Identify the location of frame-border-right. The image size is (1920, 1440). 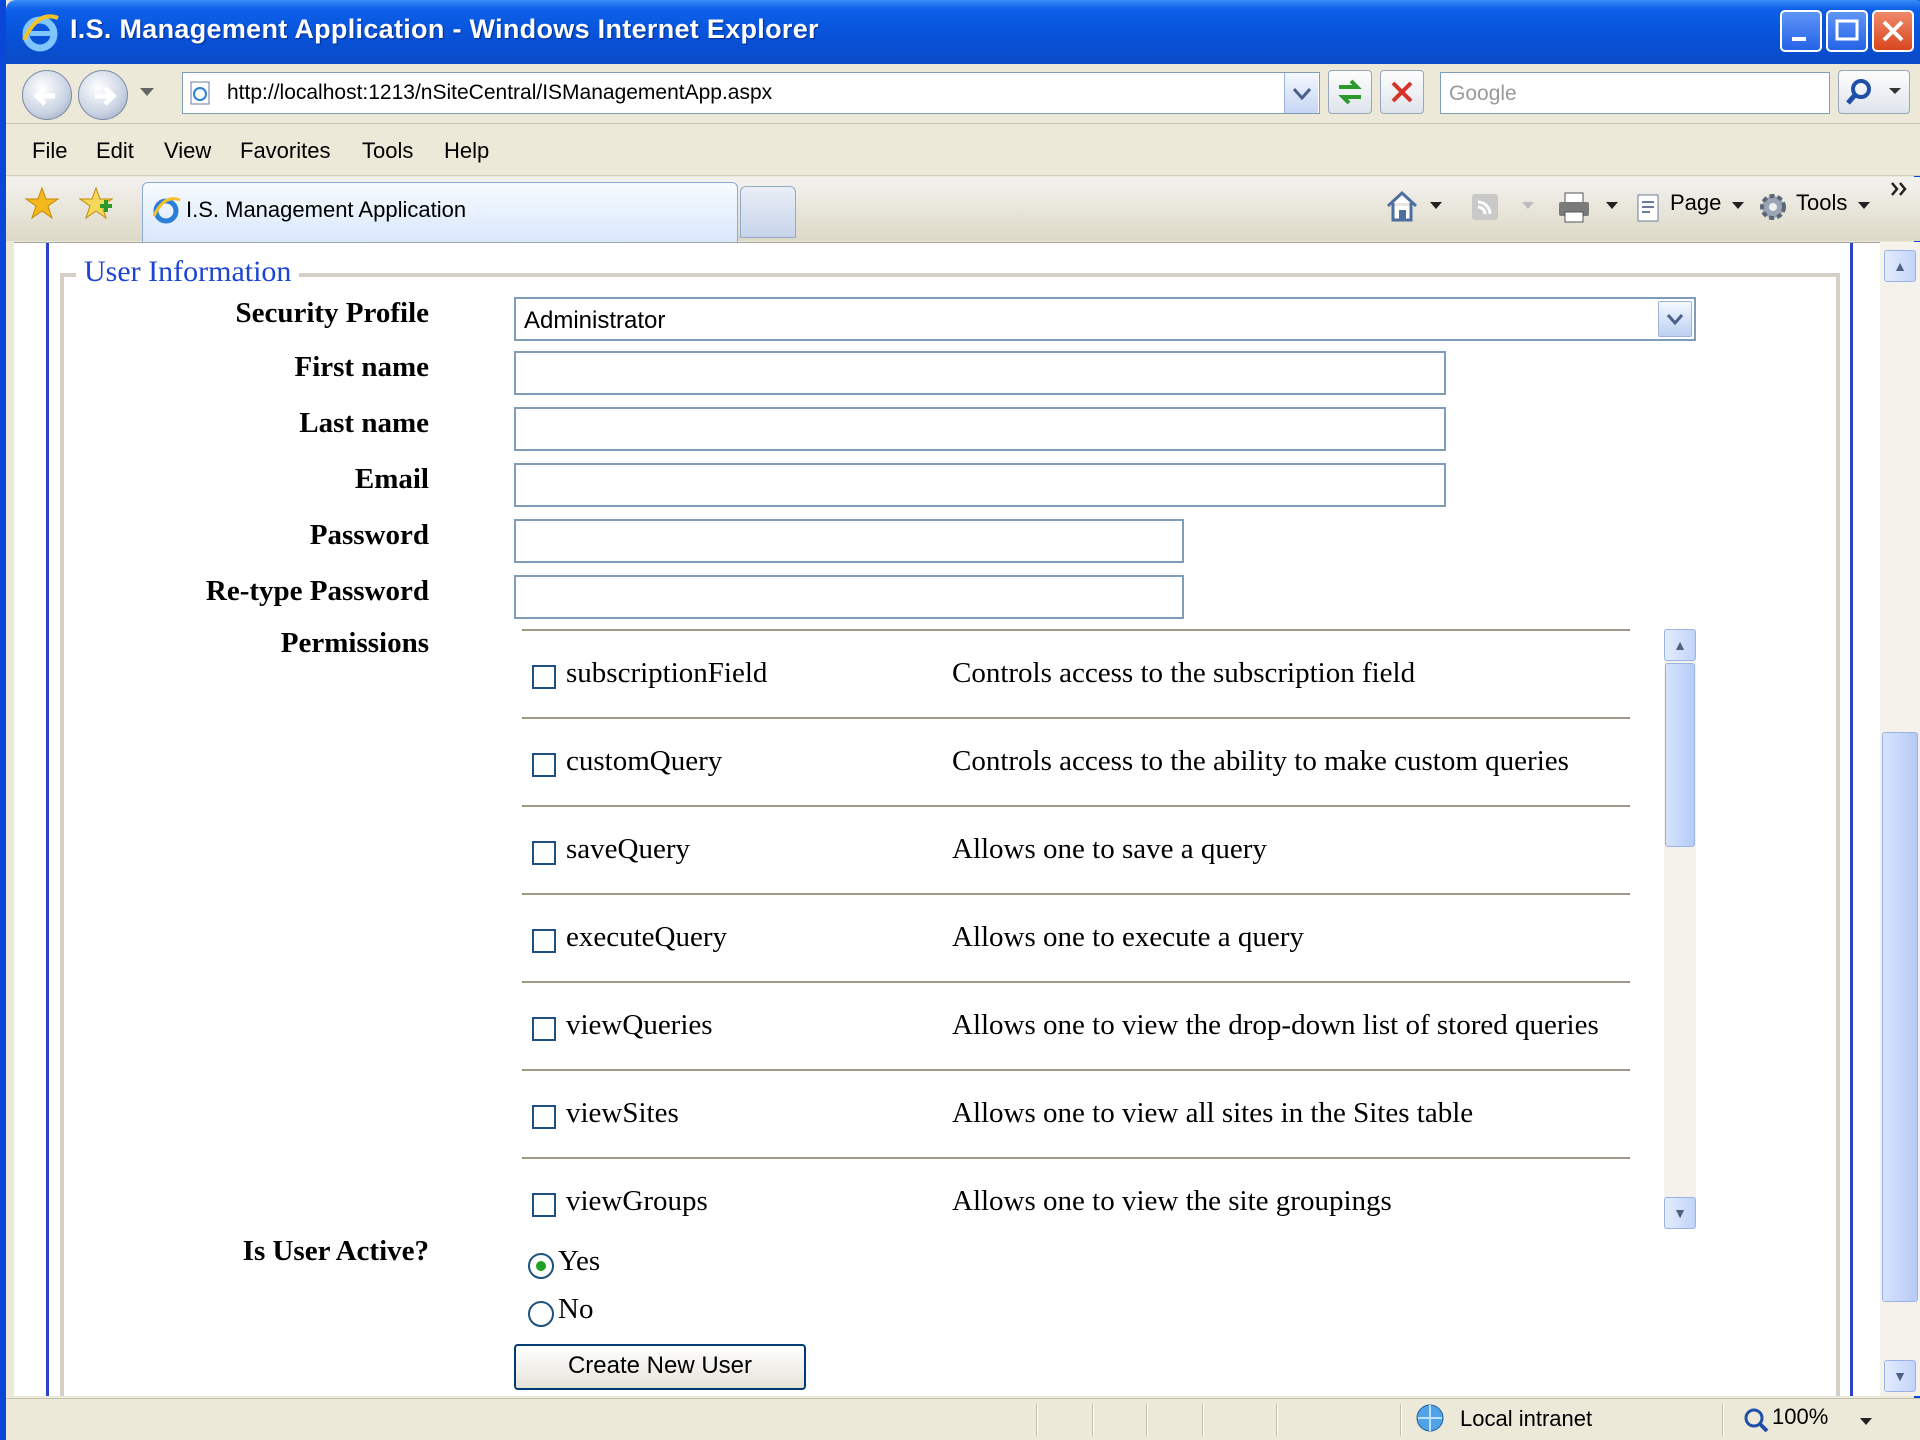
(1851, 819).